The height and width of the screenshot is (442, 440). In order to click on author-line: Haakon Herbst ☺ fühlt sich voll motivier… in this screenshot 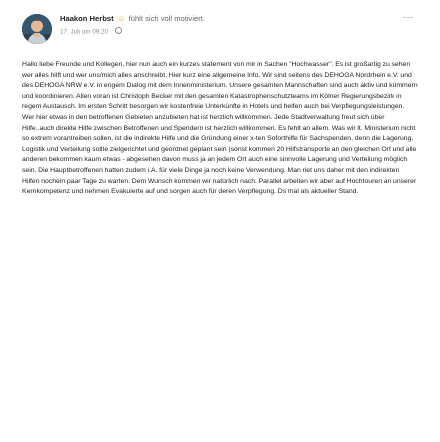, I will do `click(231, 19)`.